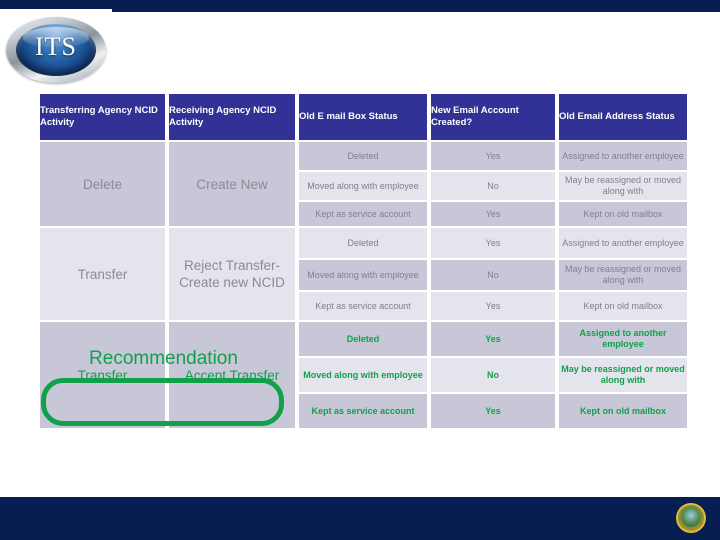 This screenshot has width=720, height=540. I want to click on cell-receiving-activity-1: Create New, so click(232, 184).